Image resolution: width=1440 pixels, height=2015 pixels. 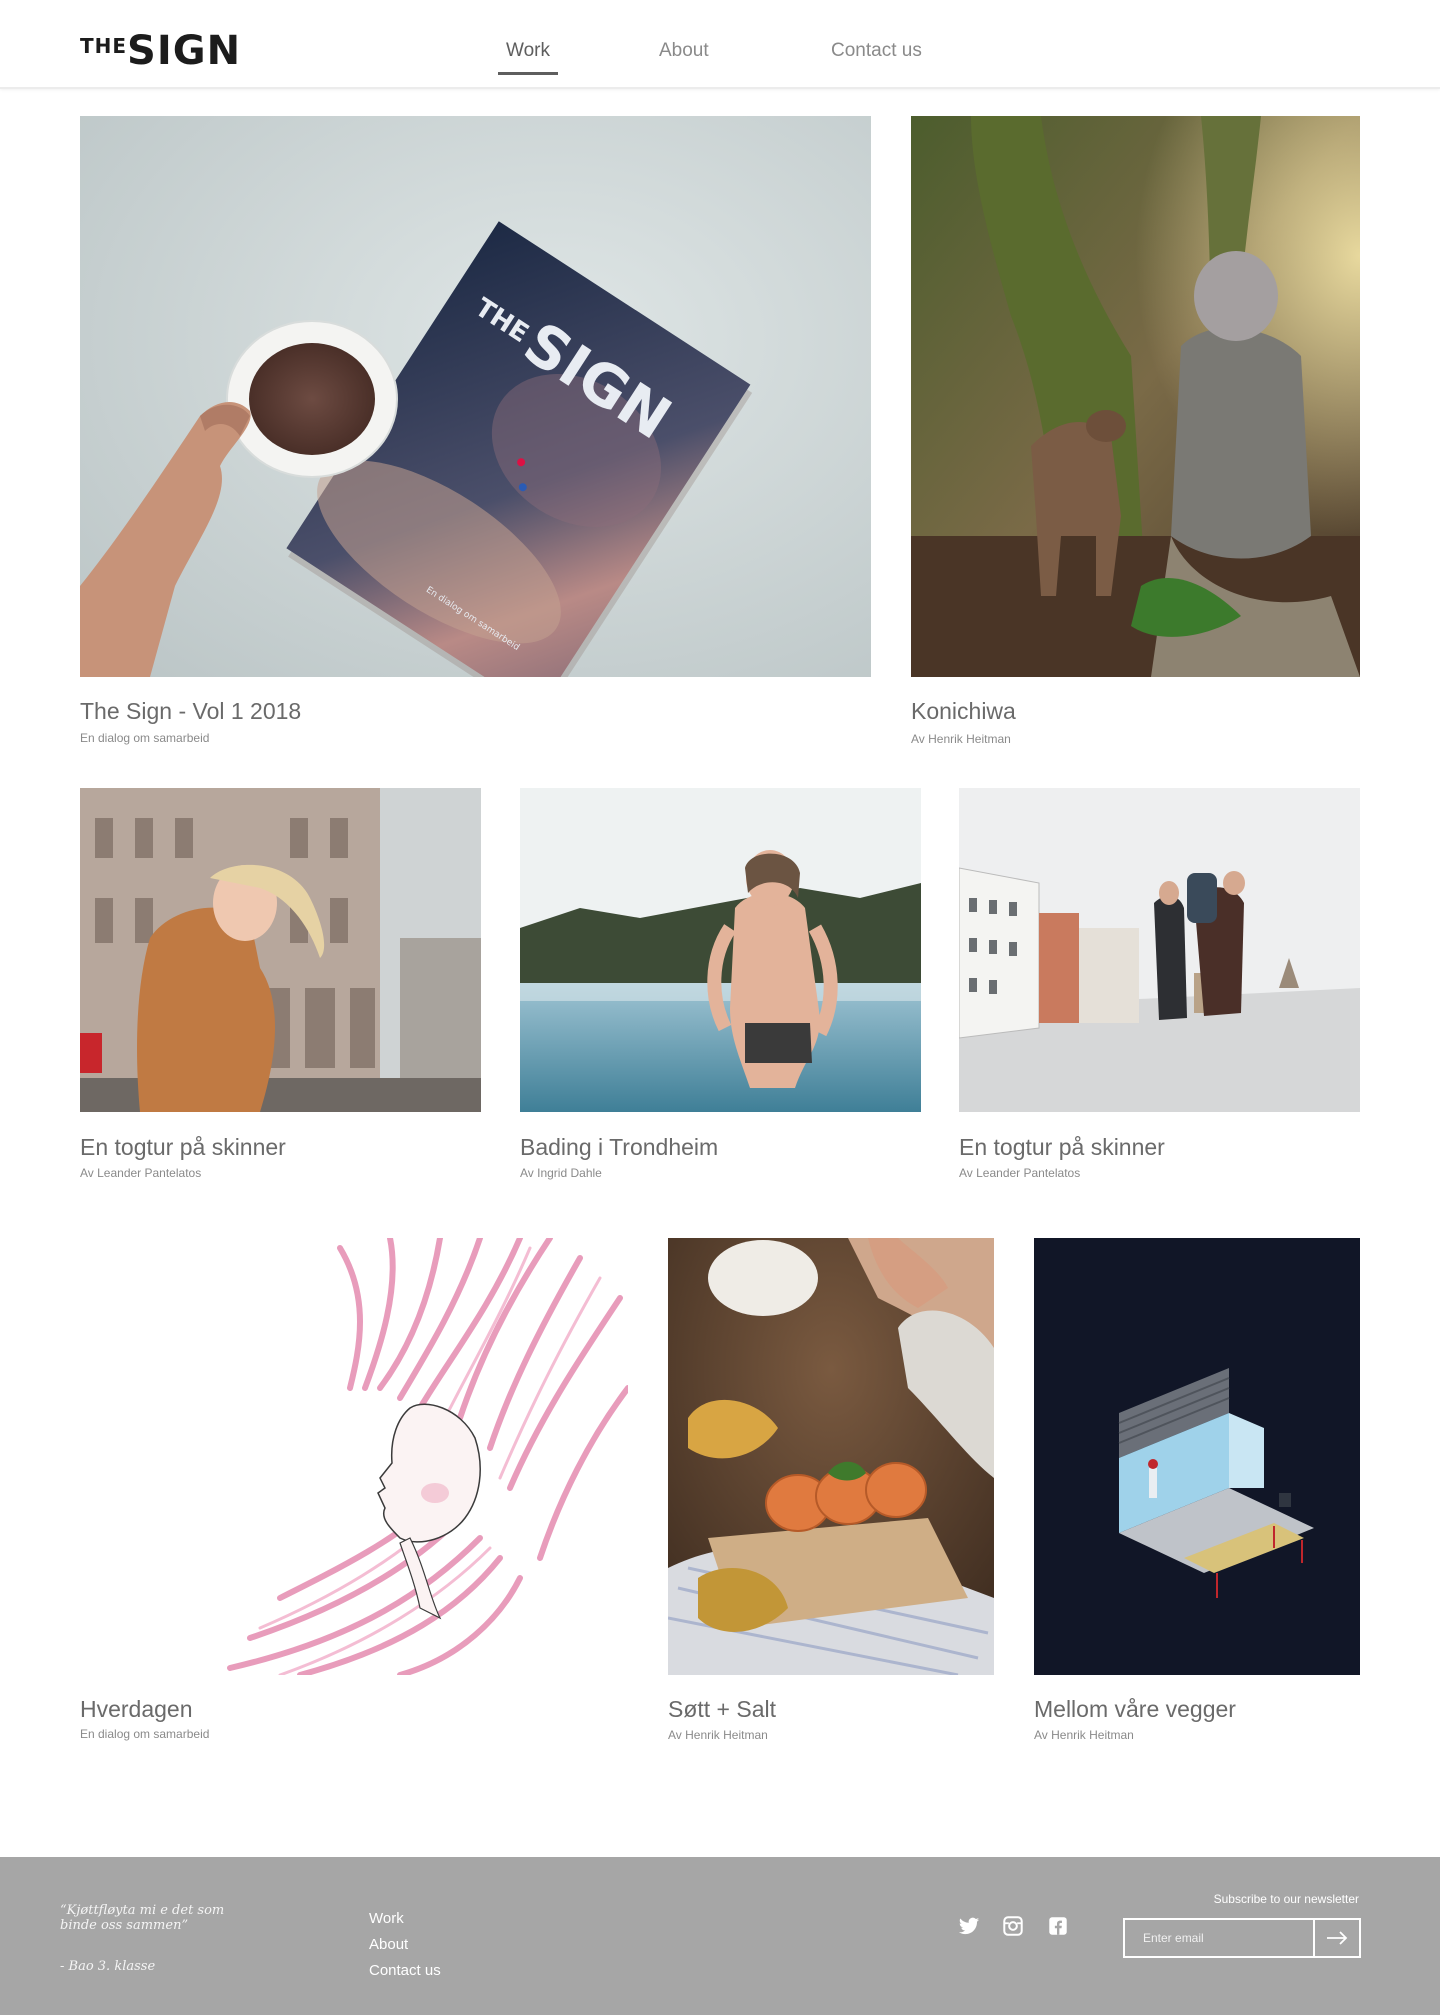 I want to click on card-title: Mellom våre vegger, so click(x=1135, y=1709).